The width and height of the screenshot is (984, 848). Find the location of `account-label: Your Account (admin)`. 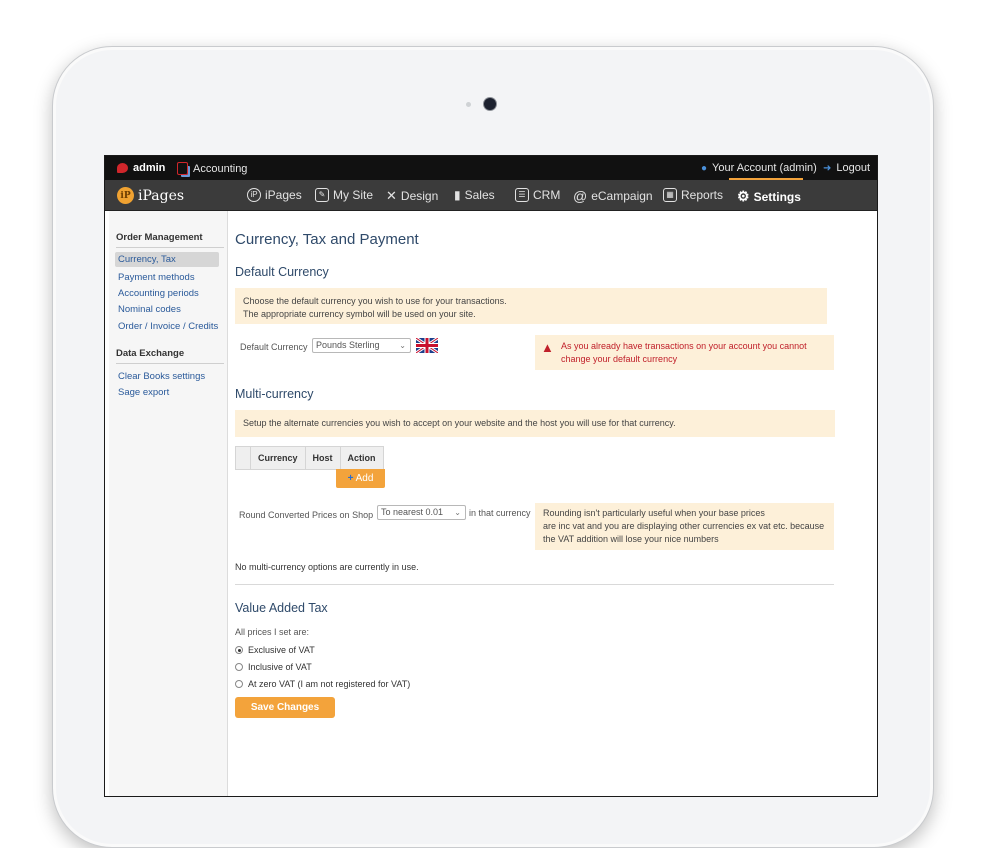

account-label: Your Account (admin) is located at coordinates (764, 168).